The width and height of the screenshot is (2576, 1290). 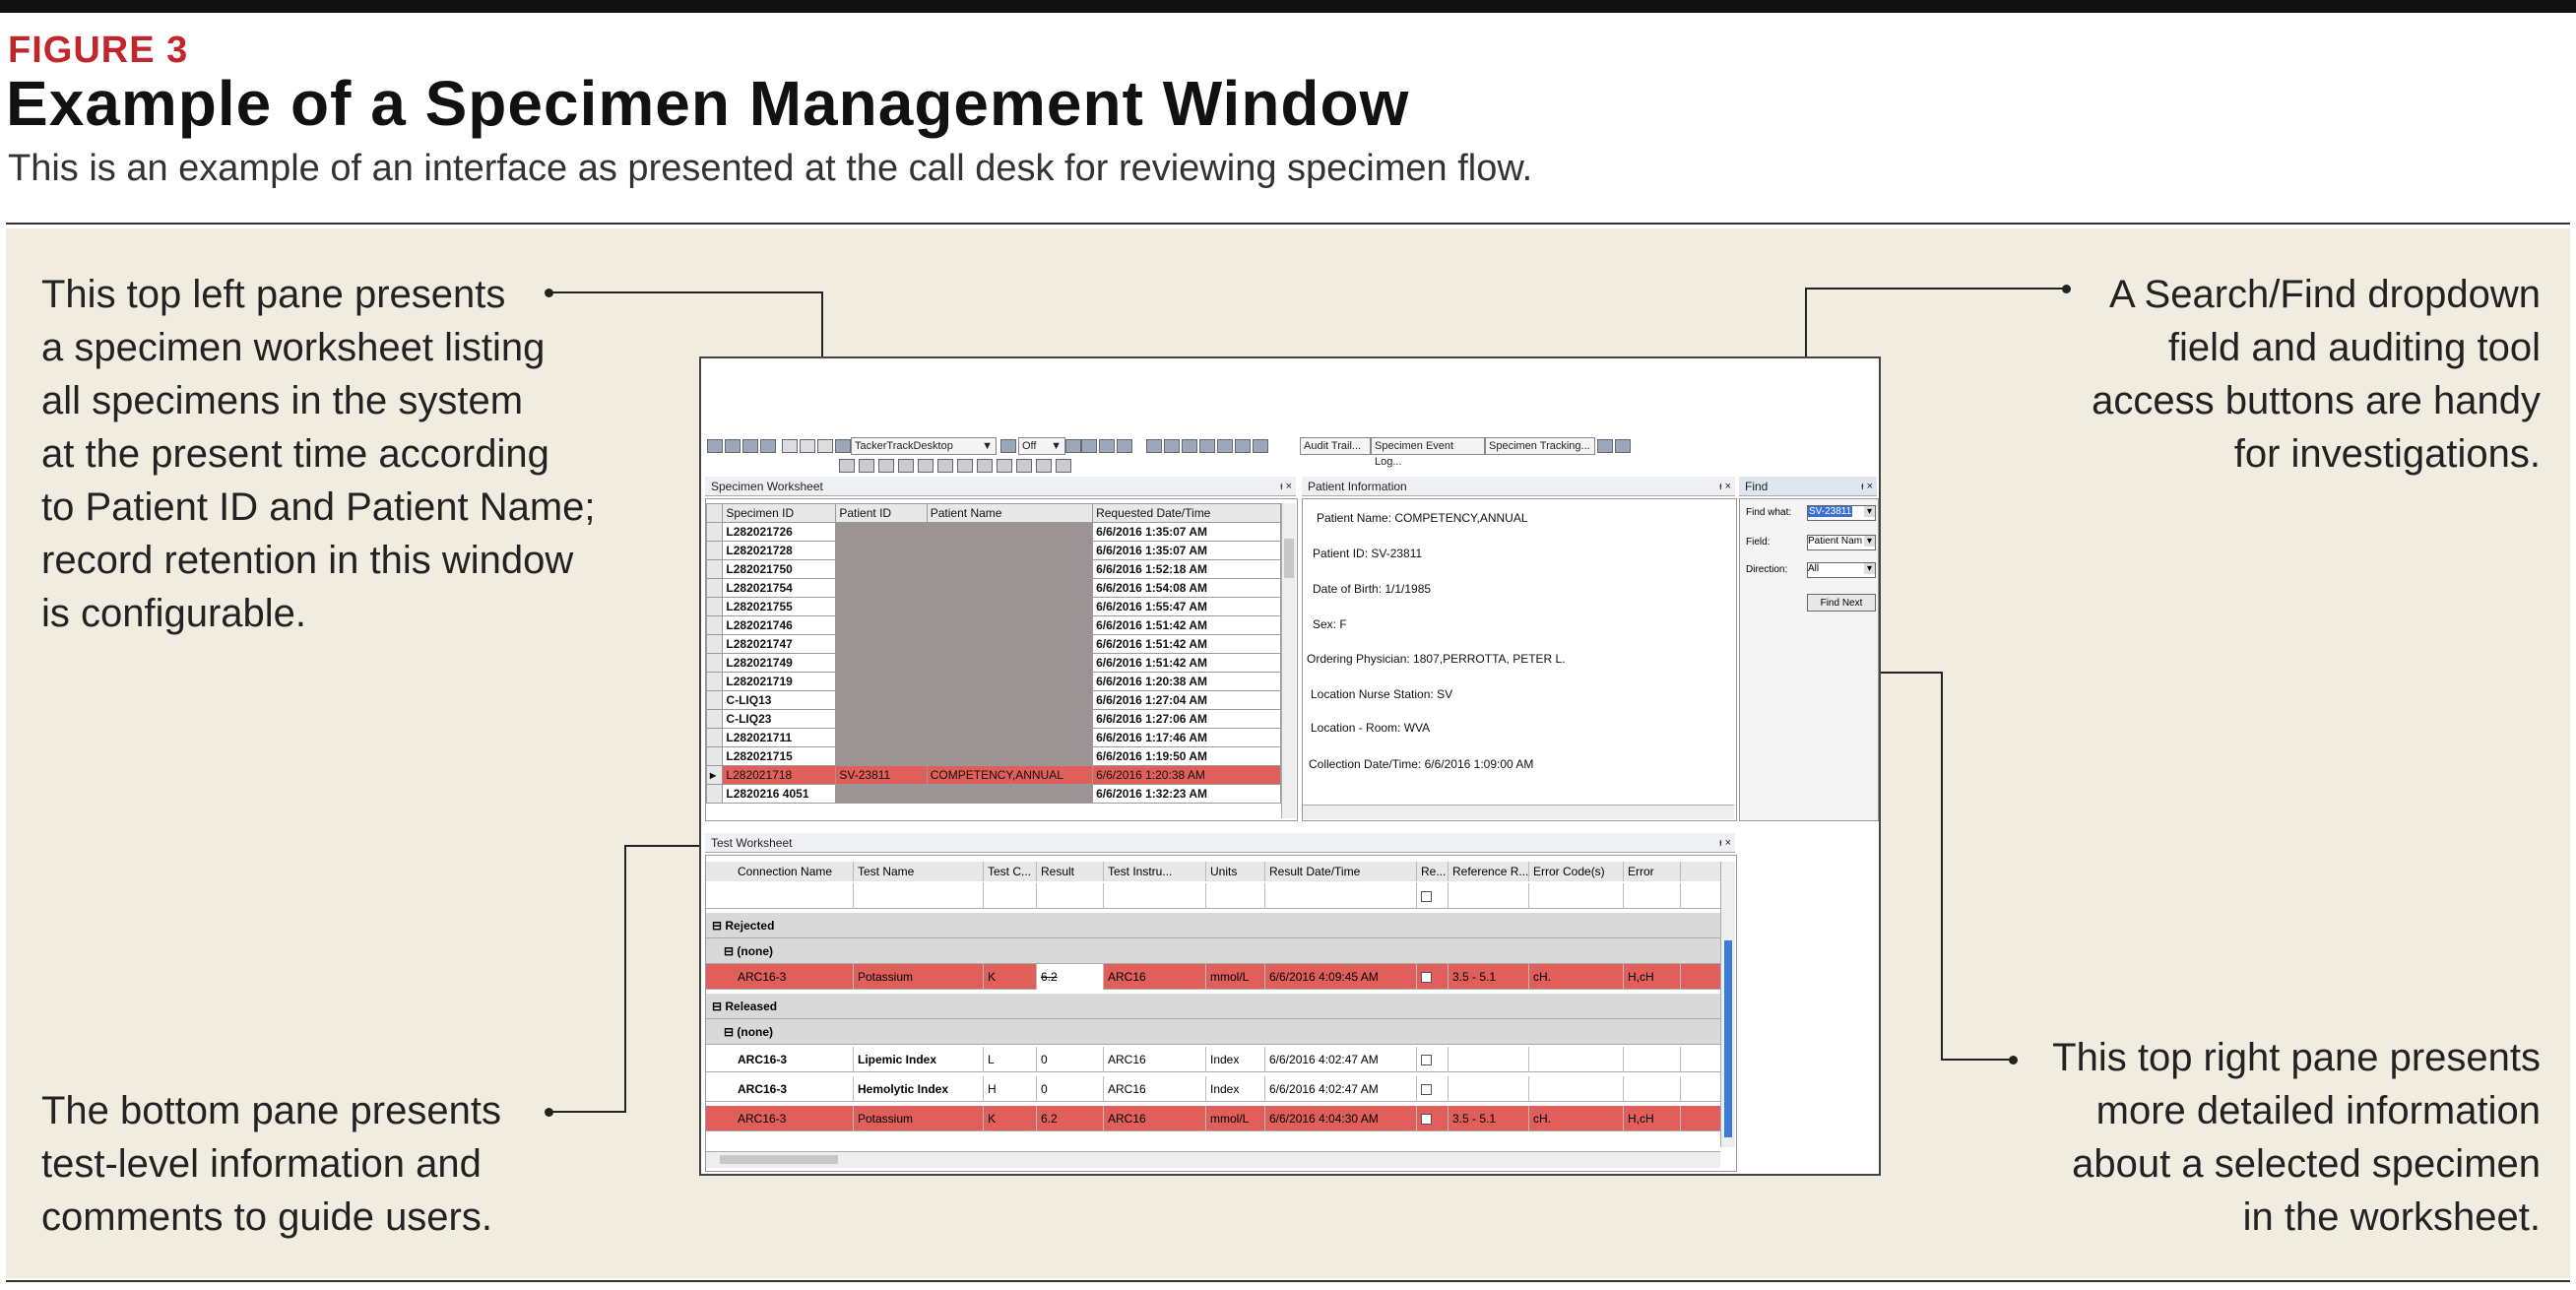 I want to click on desktop-select: TackerTrackDesktop ▼, so click(x=924, y=446).